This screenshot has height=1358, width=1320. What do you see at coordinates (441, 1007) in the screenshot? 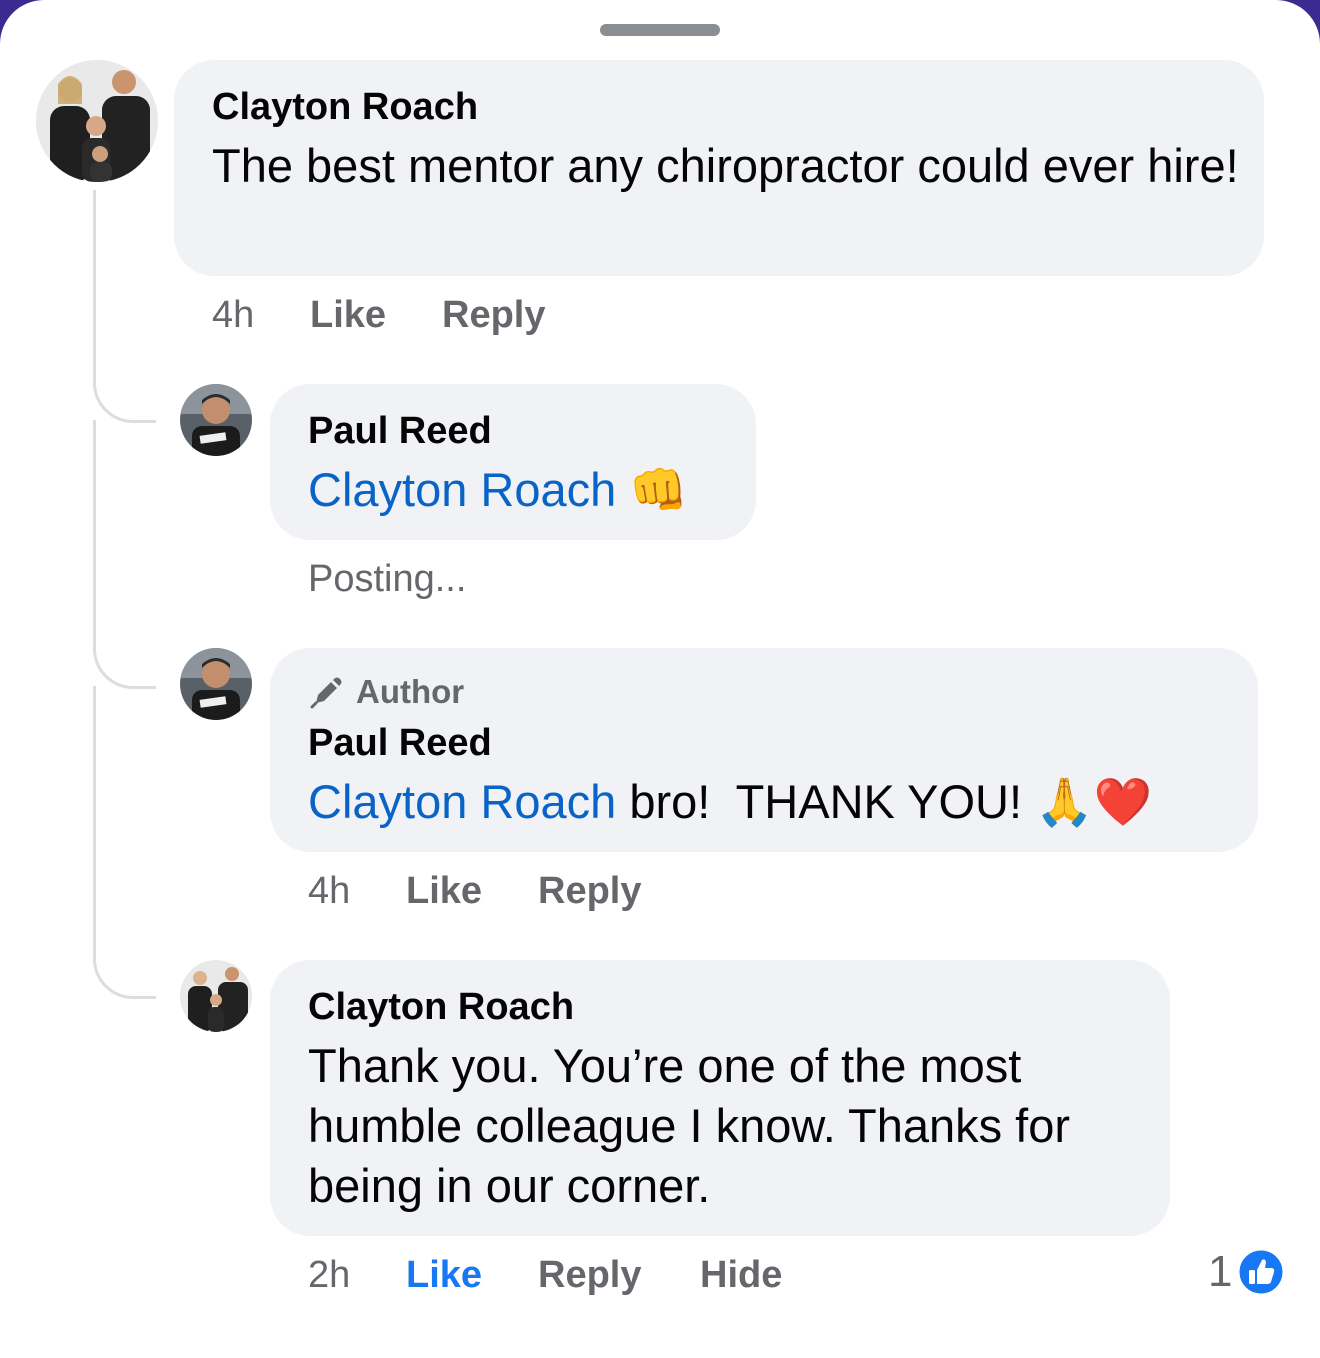
I see `reply-author-name: Clayton Roach` at bounding box center [441, 1007].